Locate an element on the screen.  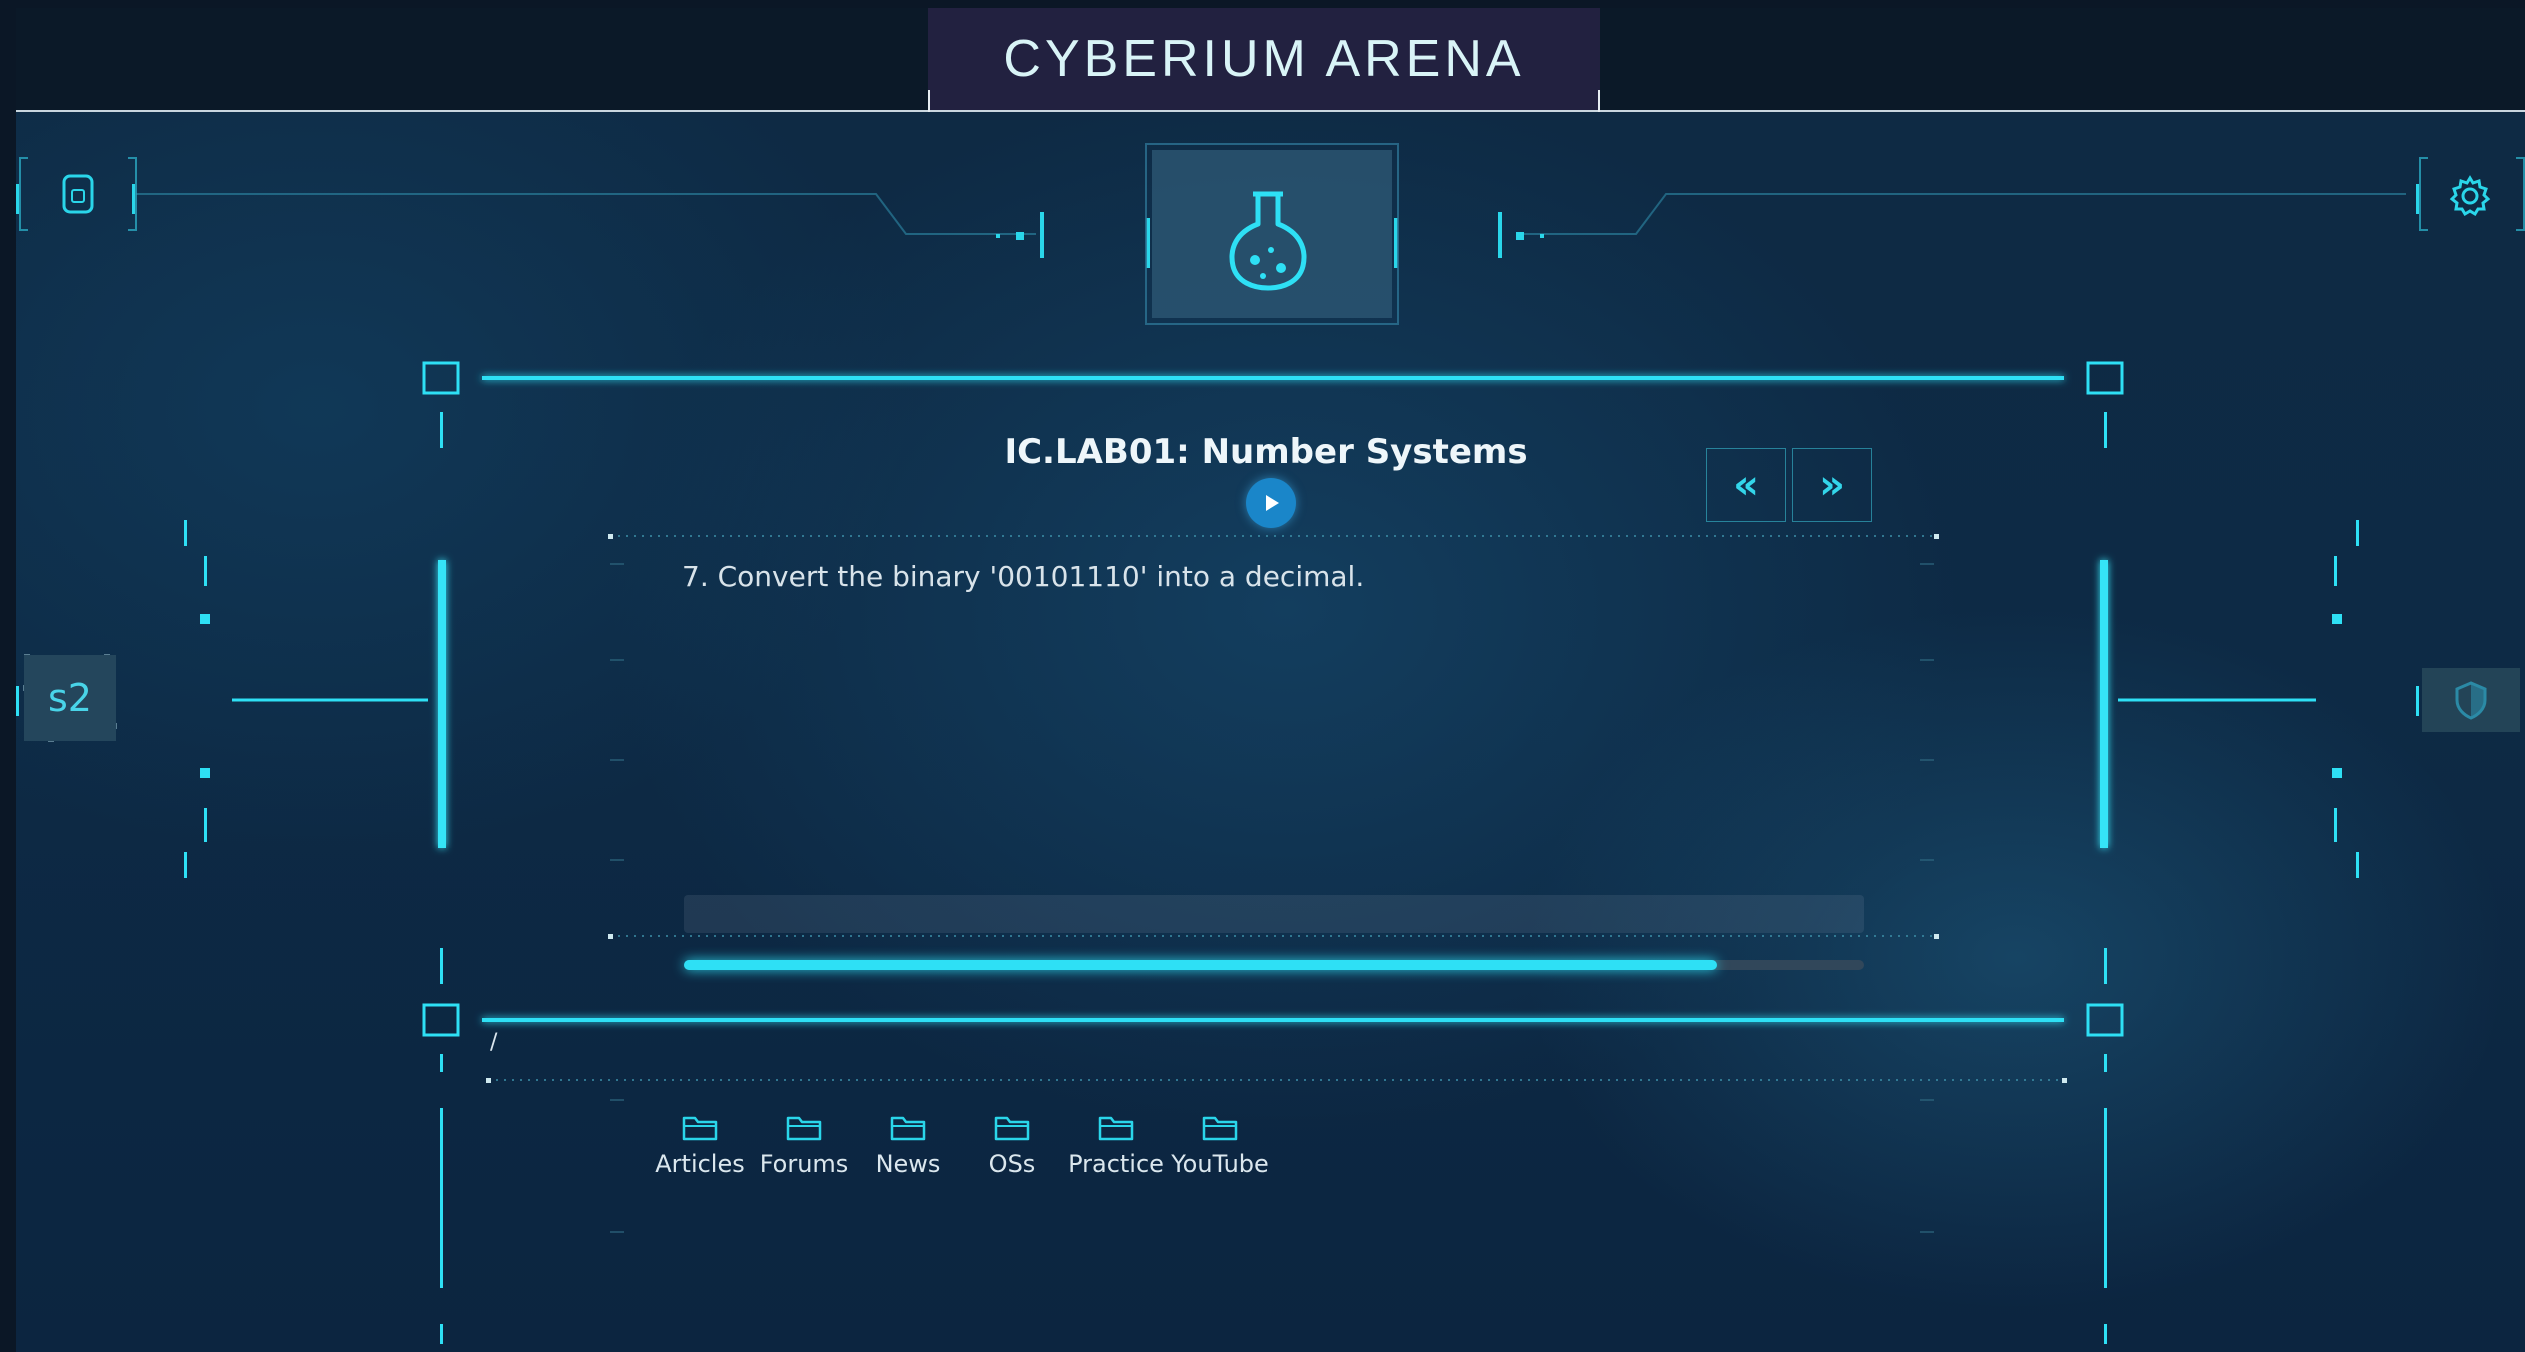
answer-input is located at coordinates (1274, 914).